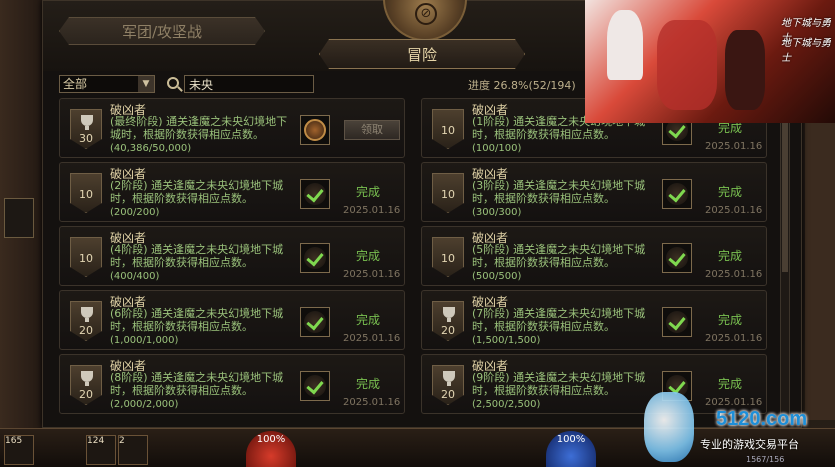 This screenshot has width=835, height=467. What do you see at coordinates (144, 404) in the screenshot?
I see `achievement-progress: (2,000/2,000)` at bounding box center [144, 404].